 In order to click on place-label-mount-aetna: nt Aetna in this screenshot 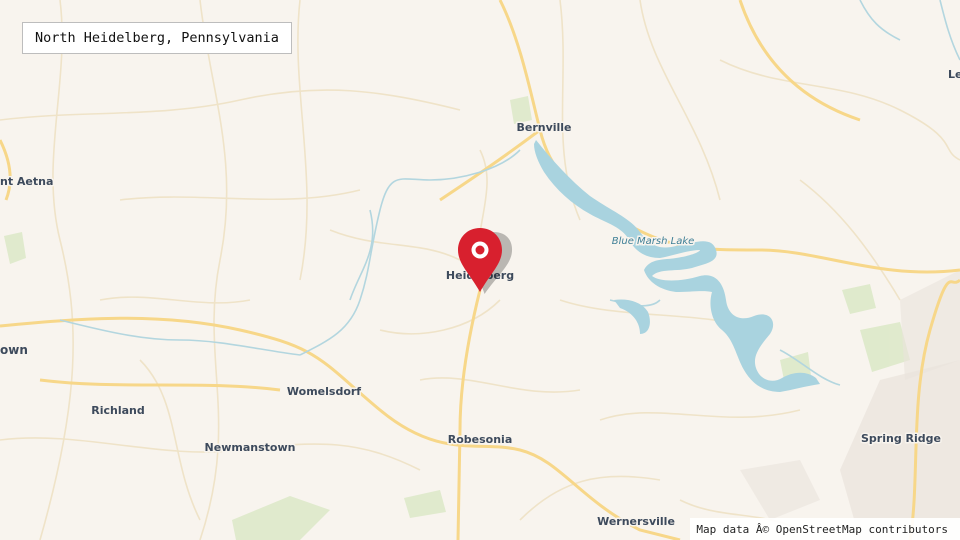, I will do `click(26, 181)`.